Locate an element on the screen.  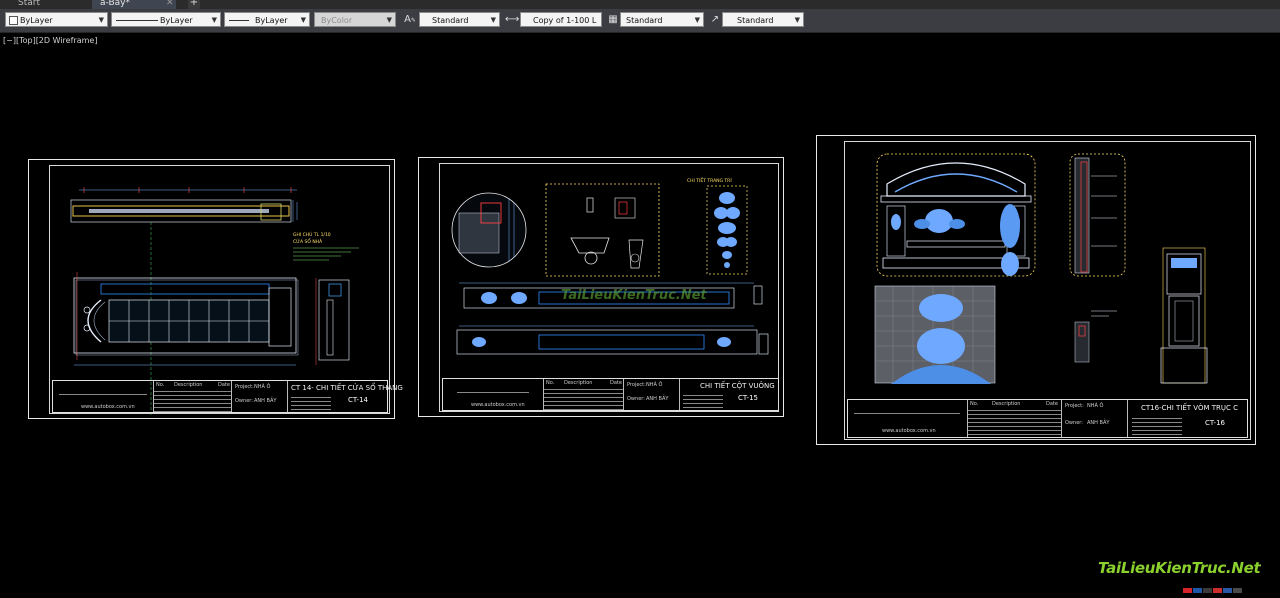
add-tab-label: + is located at coordinates (194, 4).